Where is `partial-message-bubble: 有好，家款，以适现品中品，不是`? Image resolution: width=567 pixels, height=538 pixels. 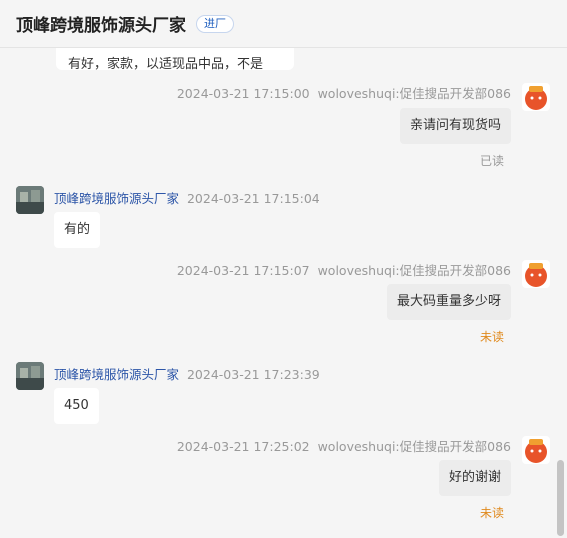 partial-message-bubble: 有好，家款，以适现品中品，不是 is located at coordinates (175, 60).